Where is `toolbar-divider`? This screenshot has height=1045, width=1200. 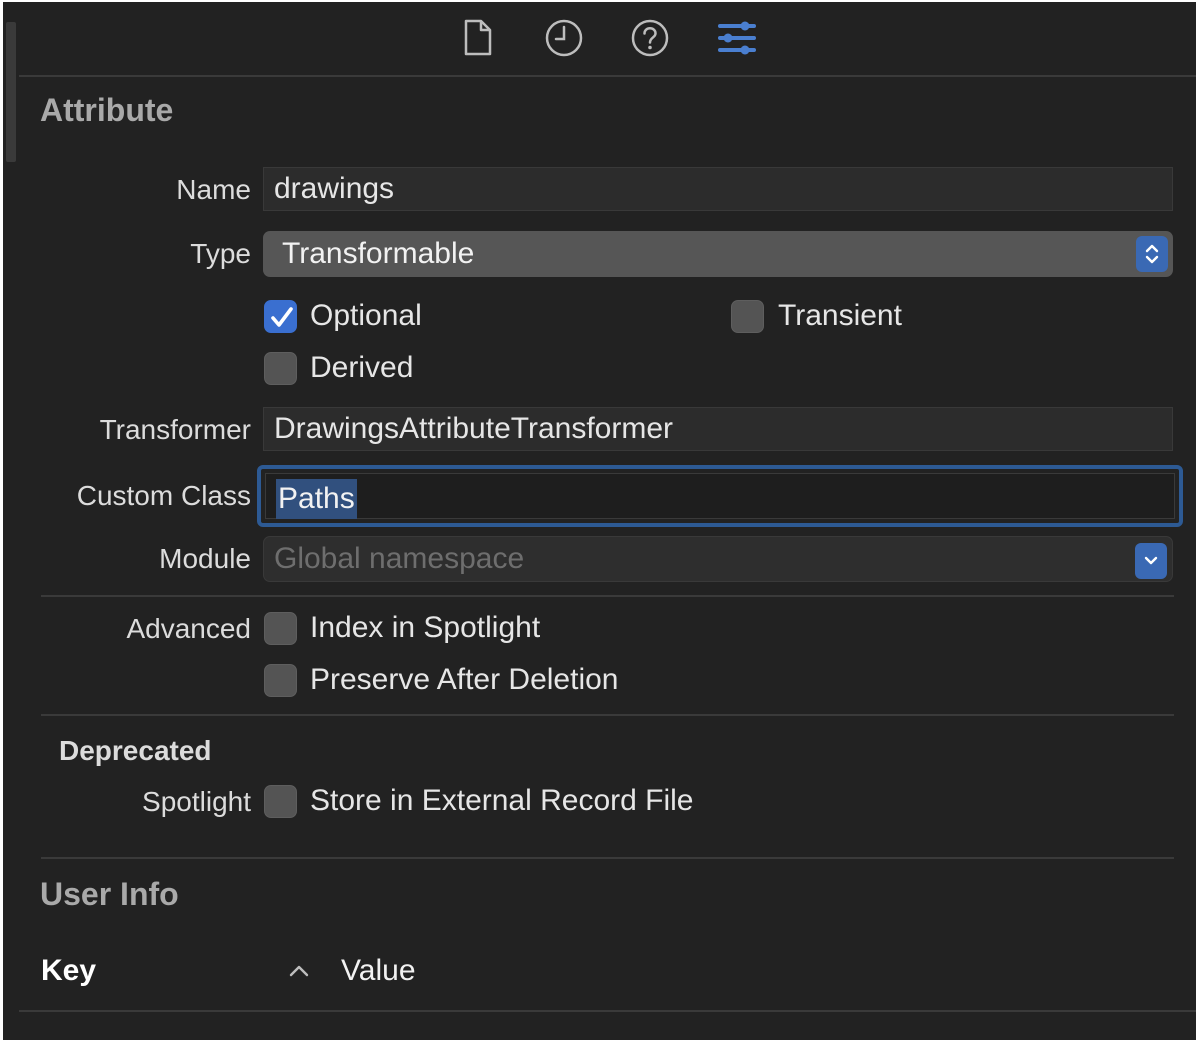 toolbar-divider is located at coordinates (607, 76).